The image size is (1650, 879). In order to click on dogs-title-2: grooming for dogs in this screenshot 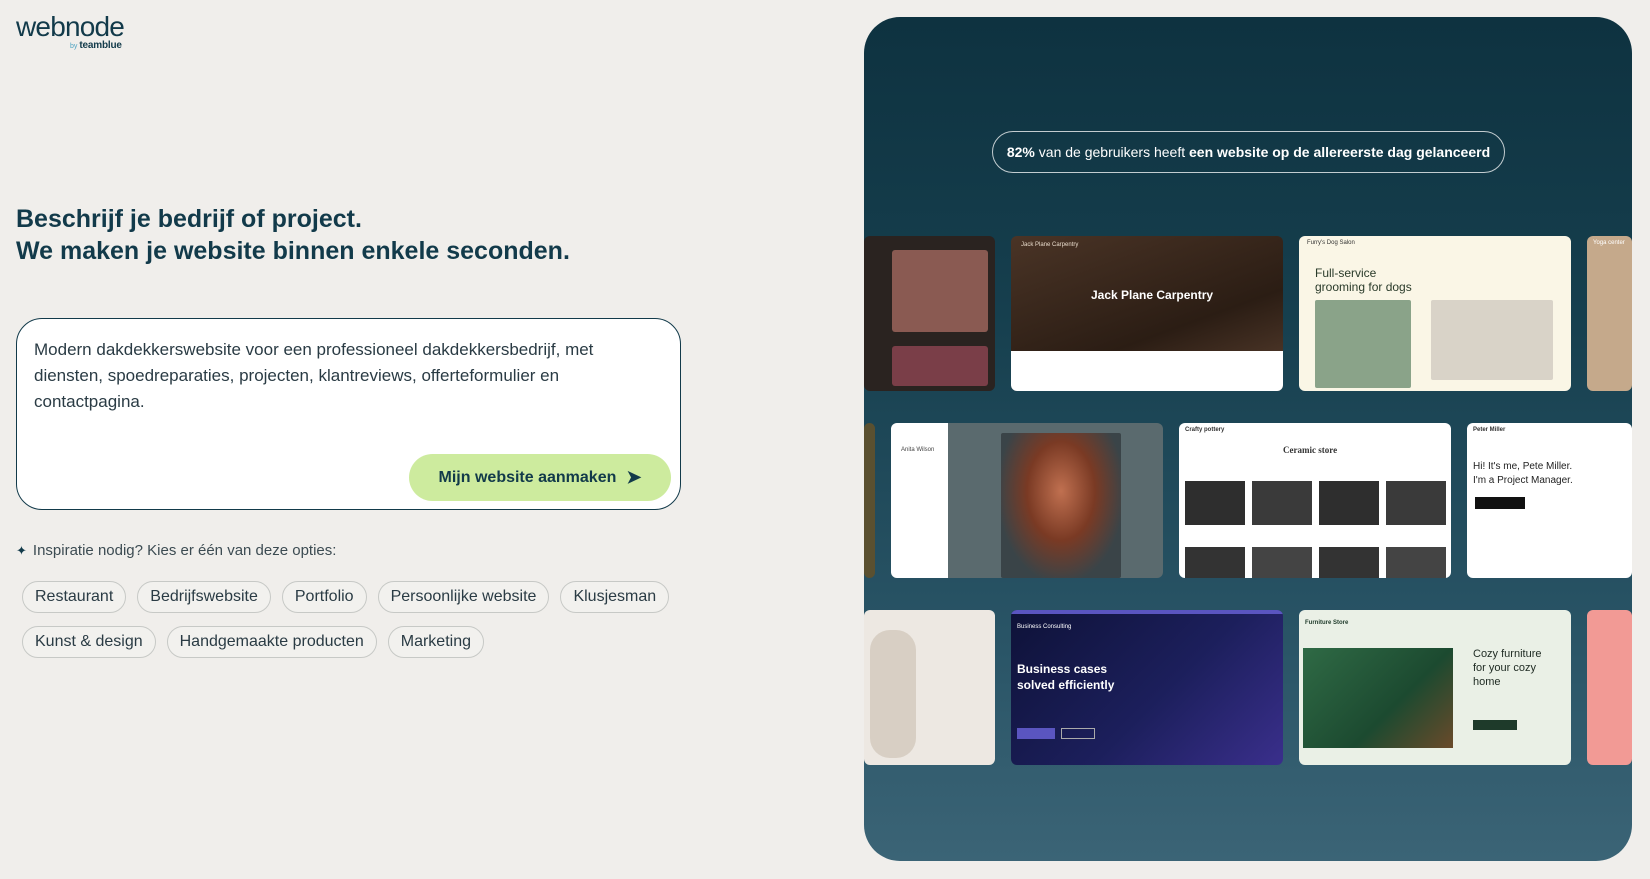, I will do `click(1363, 287)`.